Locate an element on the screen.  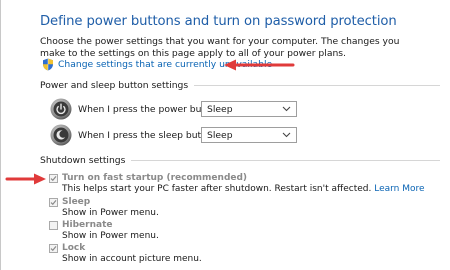
power-button-row: When I press the power button: Sleep is located at coordinates (173, 109).